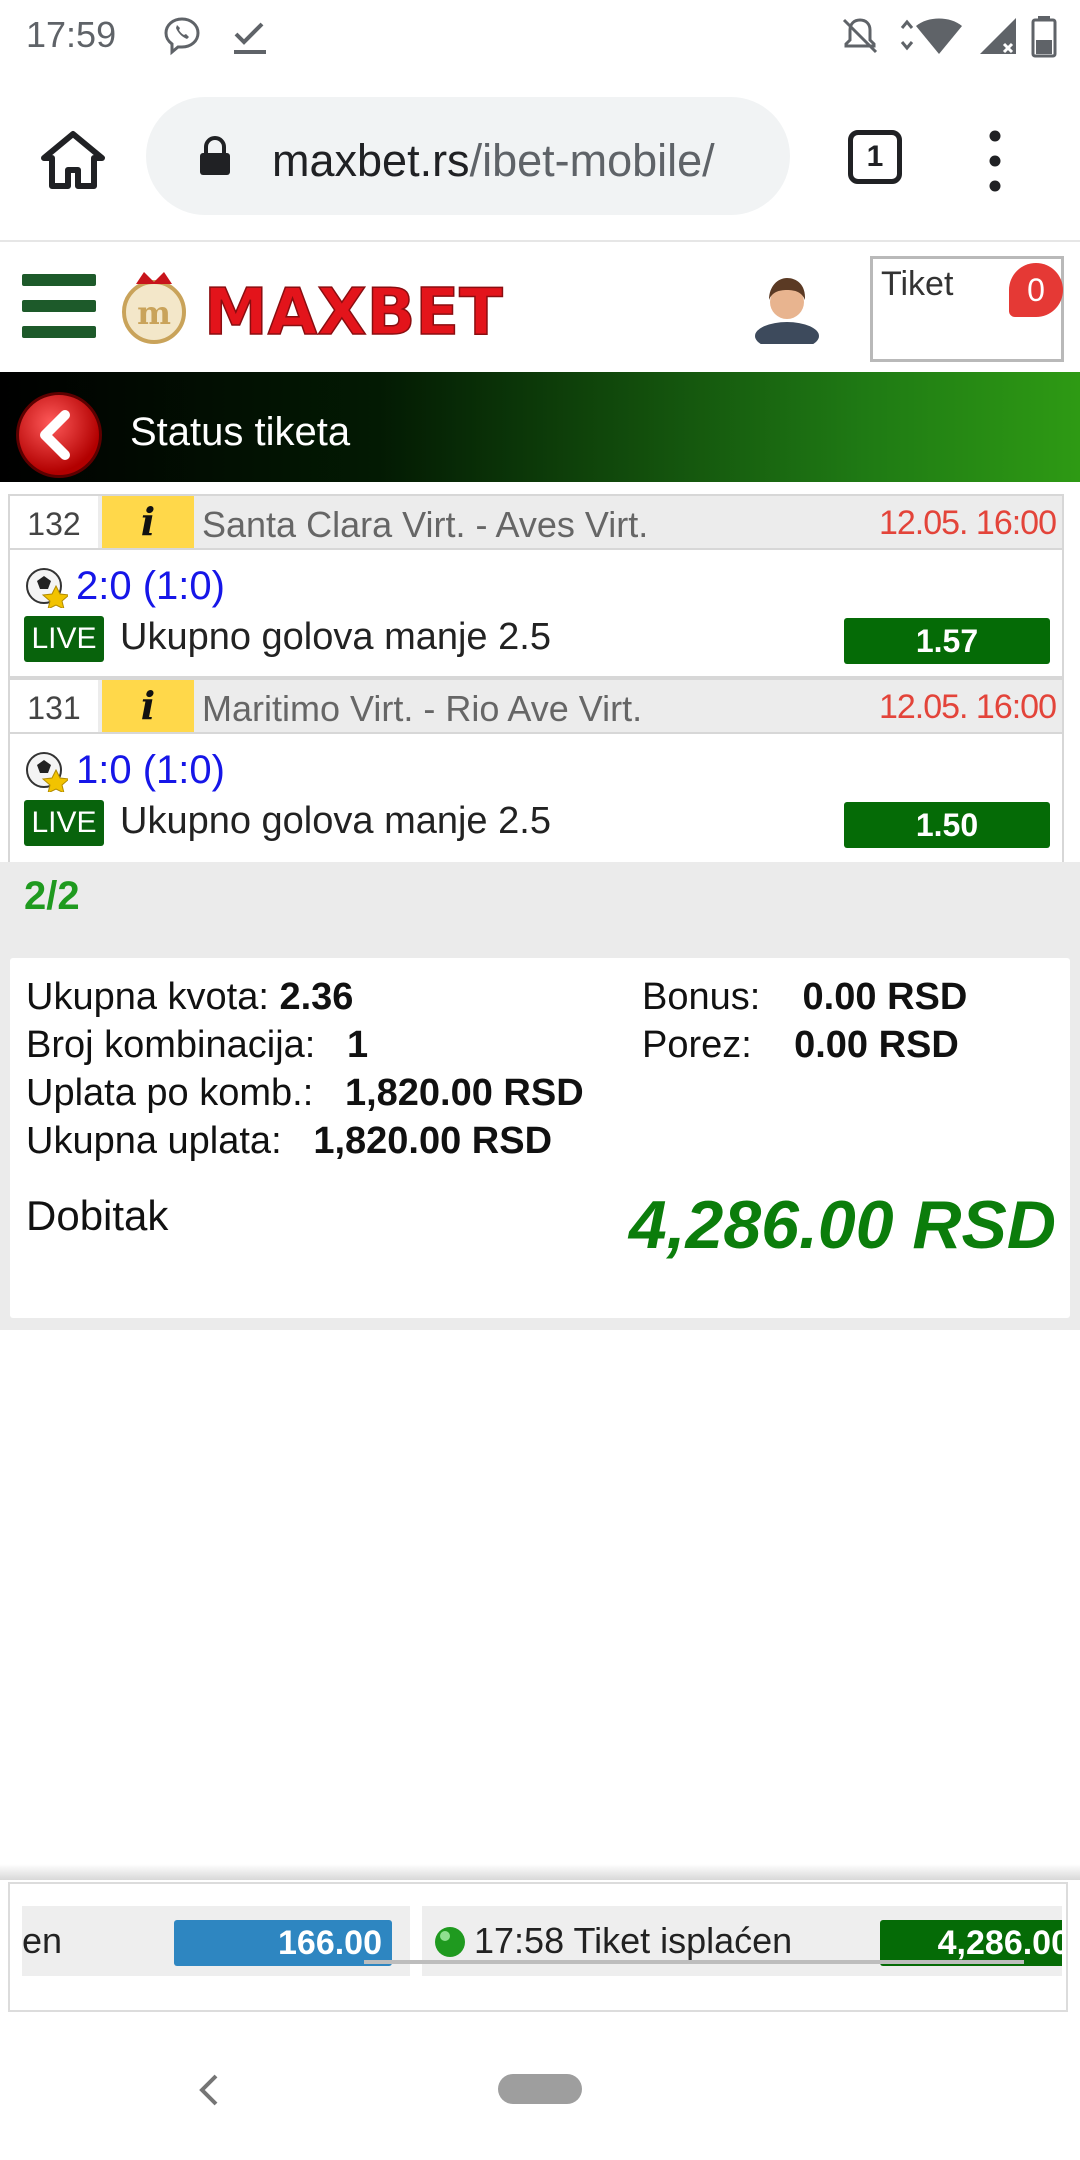 The image size is (1080, 2160). I want to click on ticket-label: Tiket, so click(917, 284).